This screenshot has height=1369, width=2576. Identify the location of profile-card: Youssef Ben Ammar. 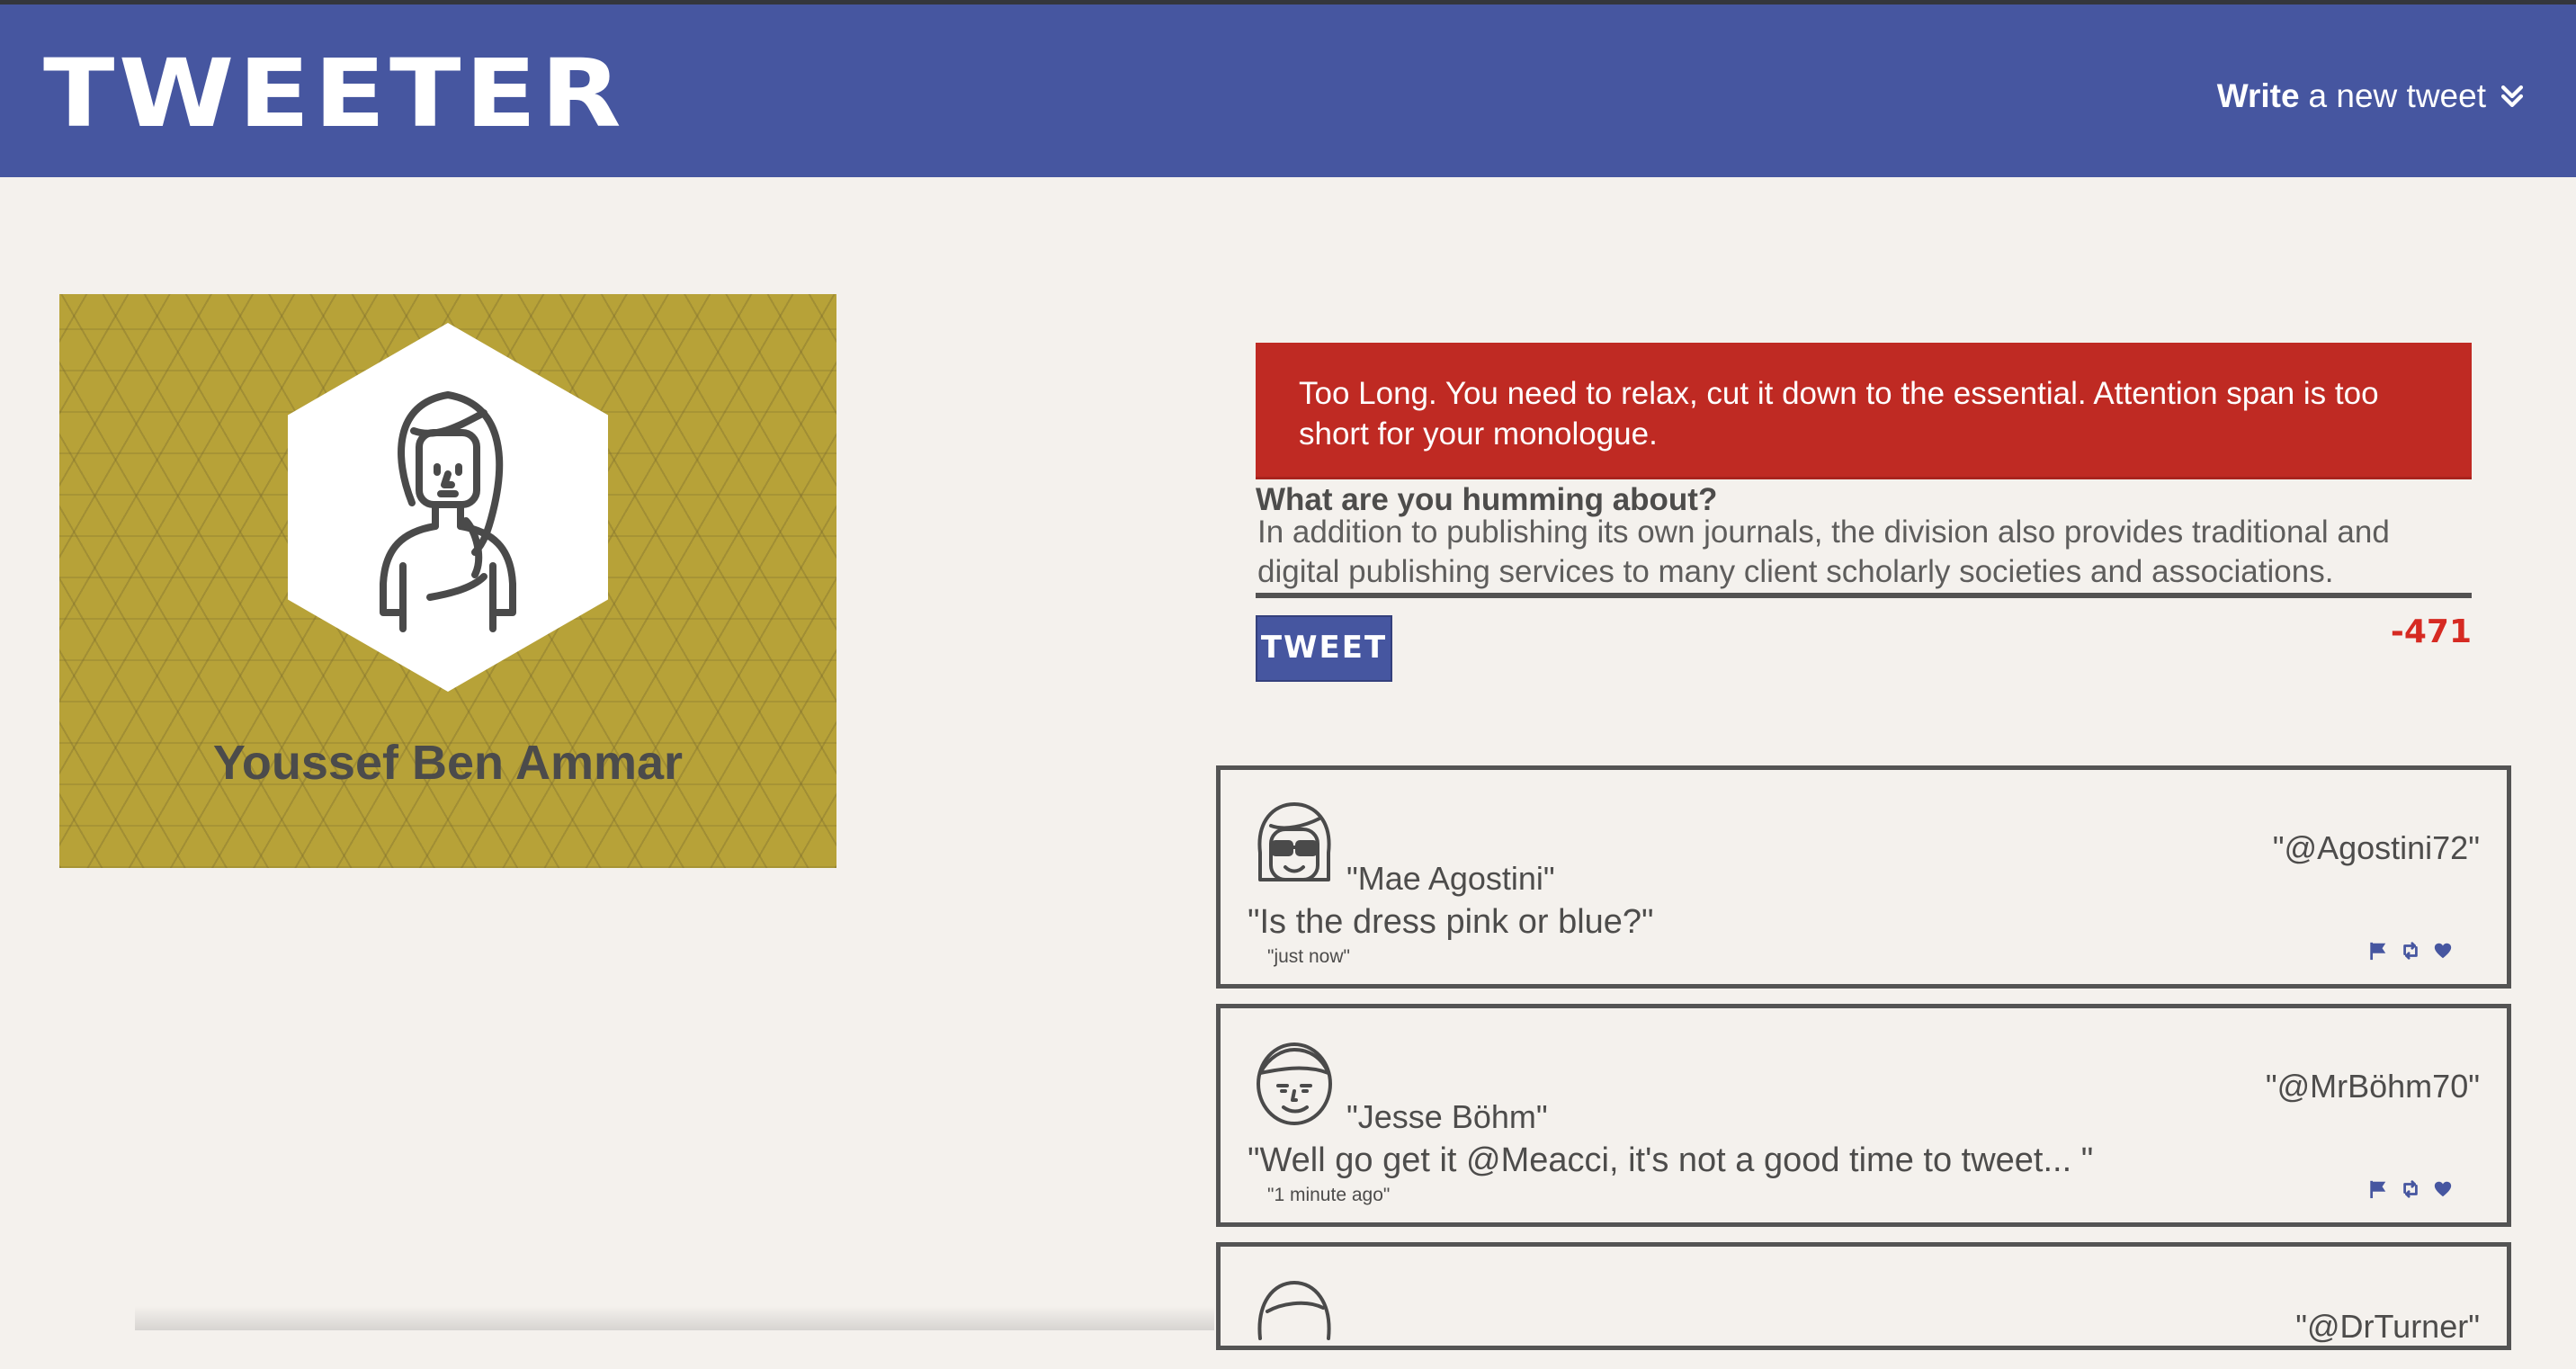
(447, 581).